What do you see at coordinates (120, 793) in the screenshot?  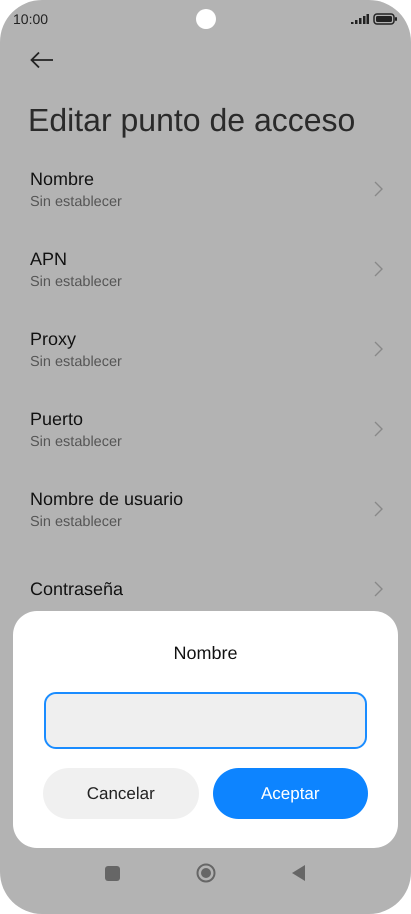 I see `cancel-button: Cancelar` at bounding box center [120, 793].